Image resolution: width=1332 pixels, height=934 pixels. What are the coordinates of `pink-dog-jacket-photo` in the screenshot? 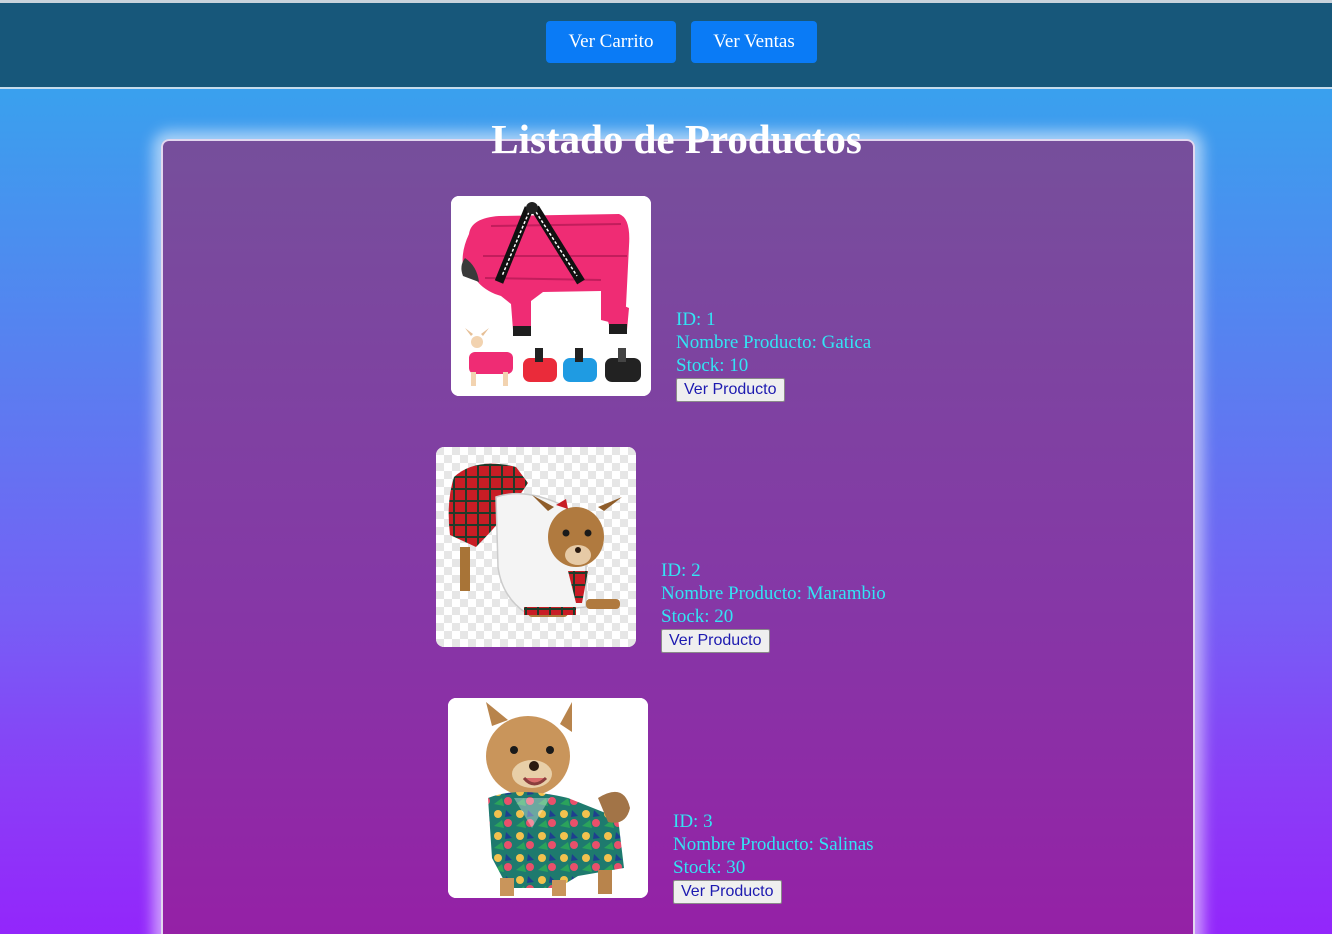 It's located at (551, 296).